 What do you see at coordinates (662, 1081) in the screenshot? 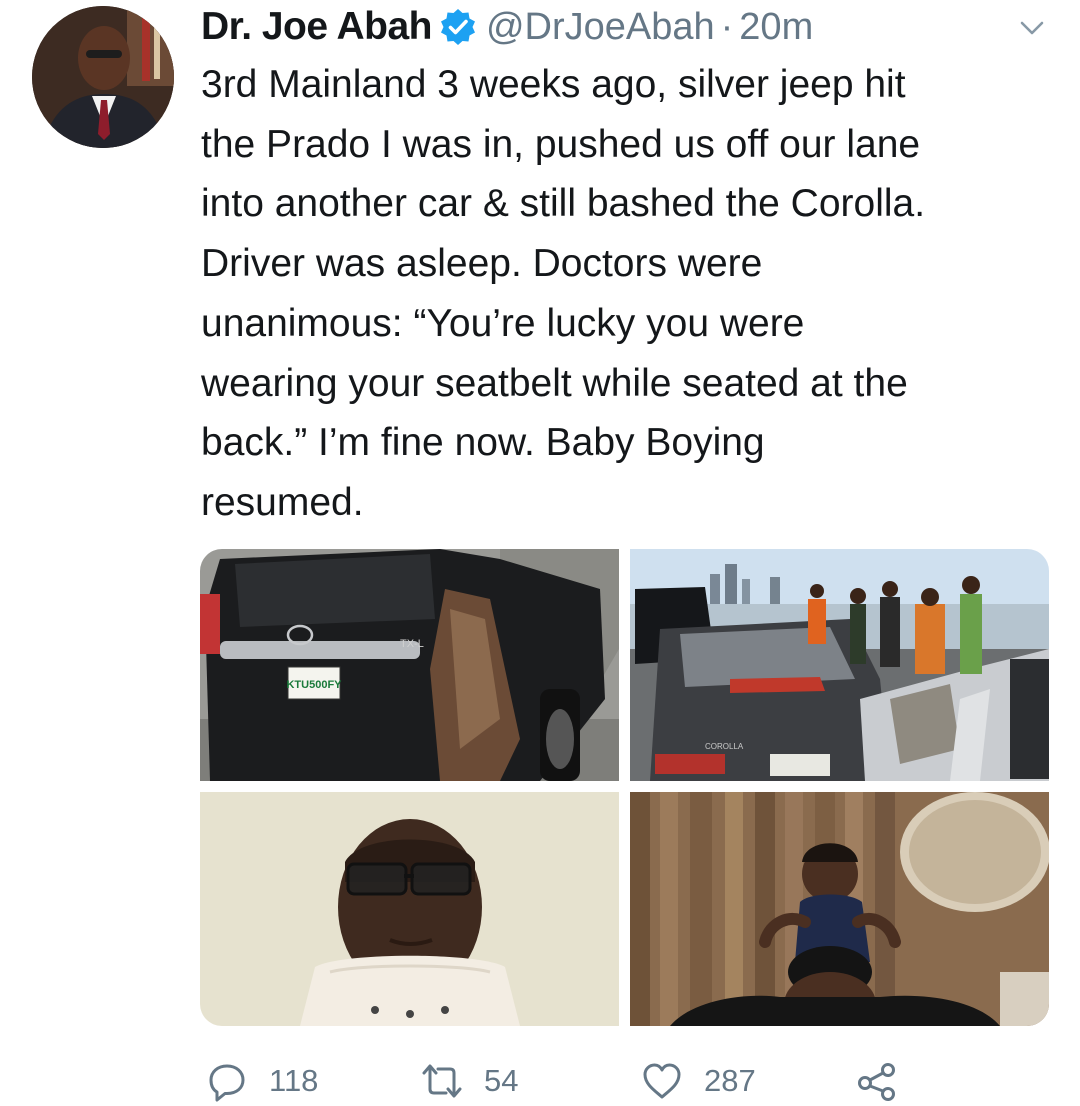
I see `heart-icon` at bounding box center [662, 1081].